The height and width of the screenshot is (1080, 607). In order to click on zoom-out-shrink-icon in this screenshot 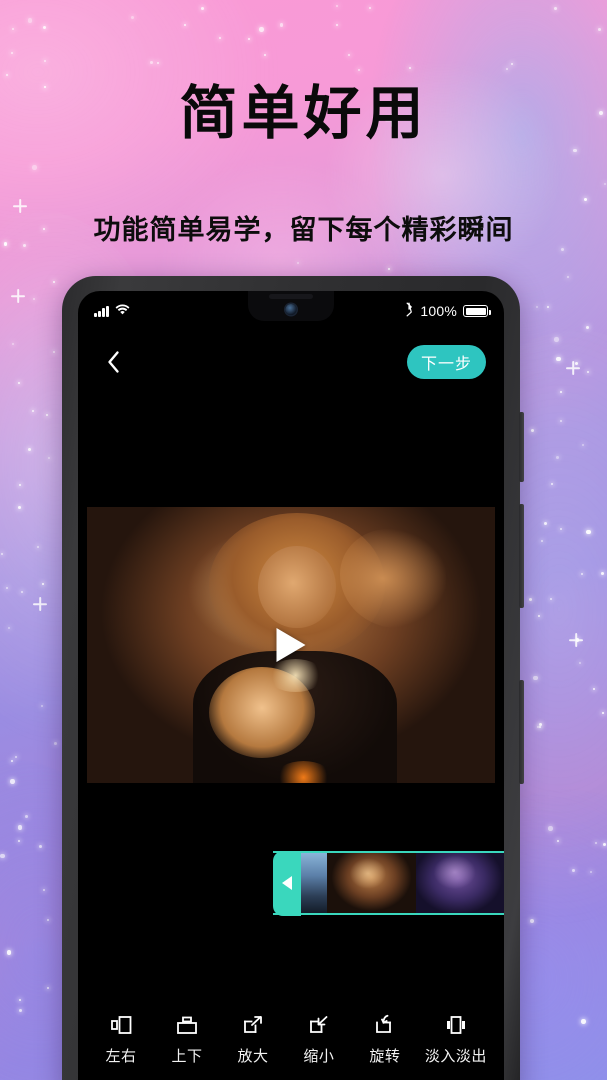, I will do `click(319, 1025)`.